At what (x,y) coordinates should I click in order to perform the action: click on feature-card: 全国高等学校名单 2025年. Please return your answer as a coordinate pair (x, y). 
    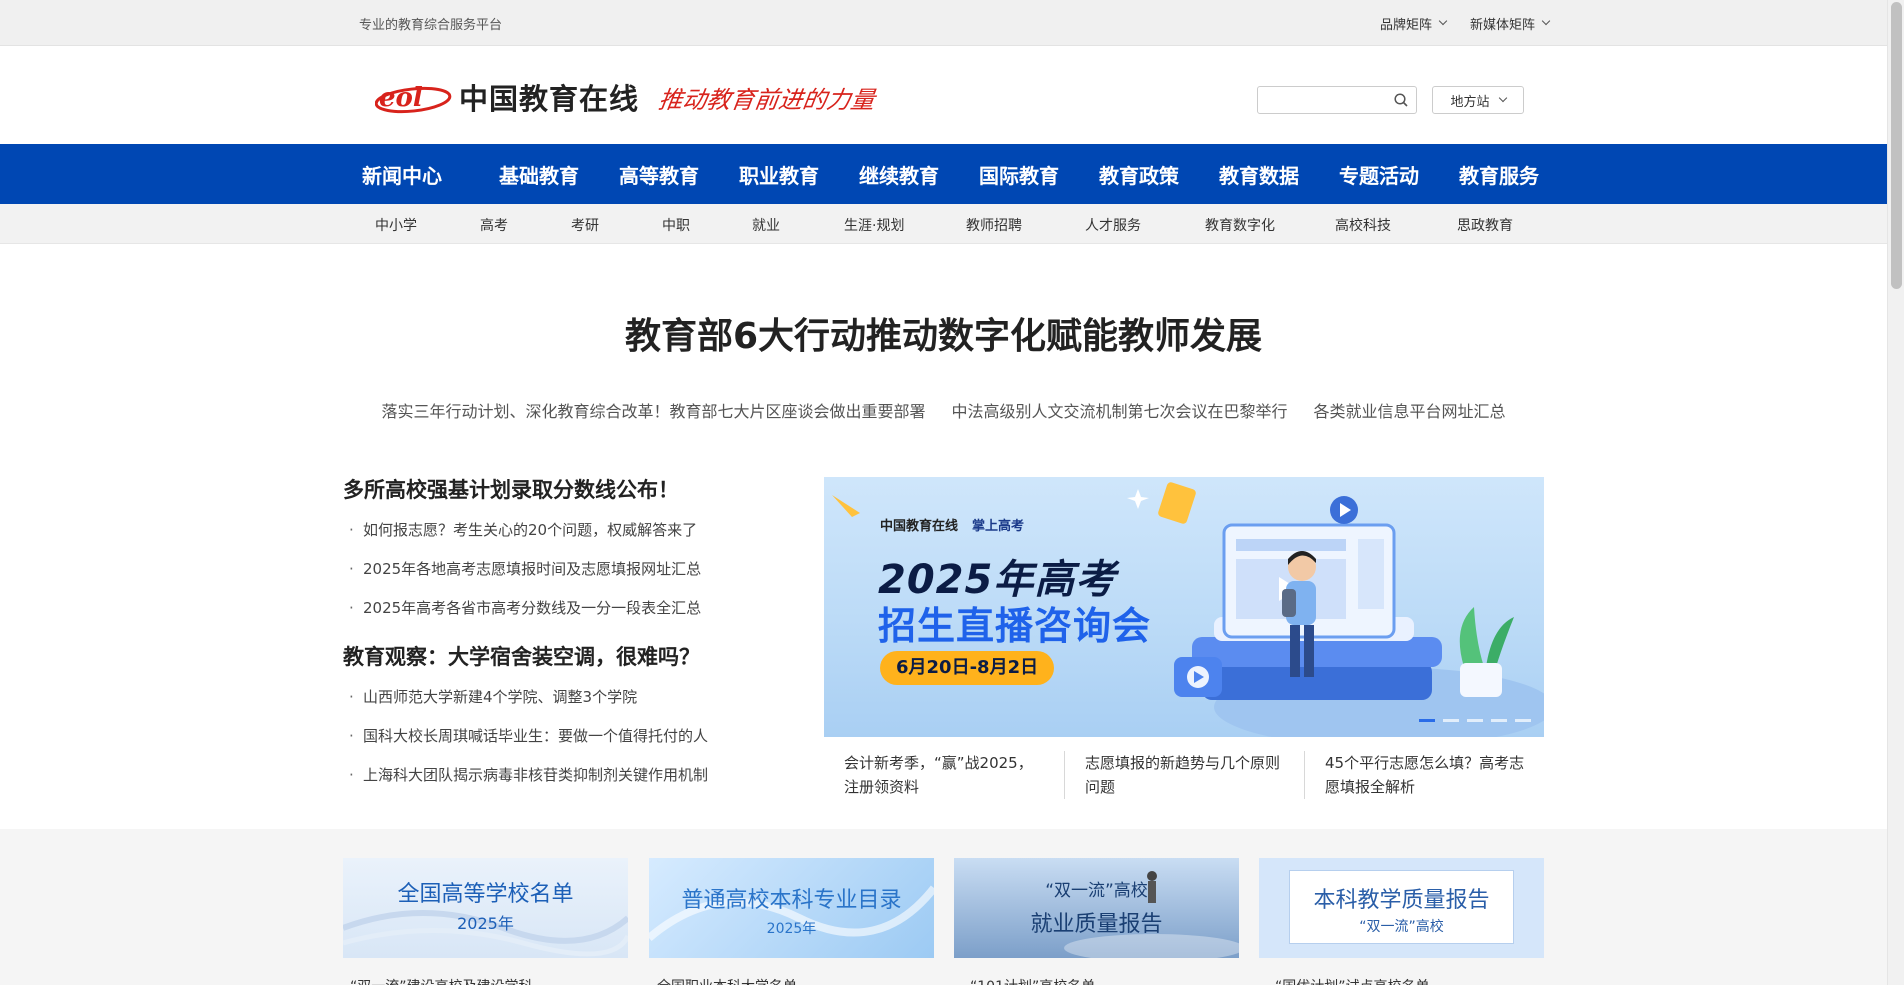
    Looking at the image, I should click on (485, 908).